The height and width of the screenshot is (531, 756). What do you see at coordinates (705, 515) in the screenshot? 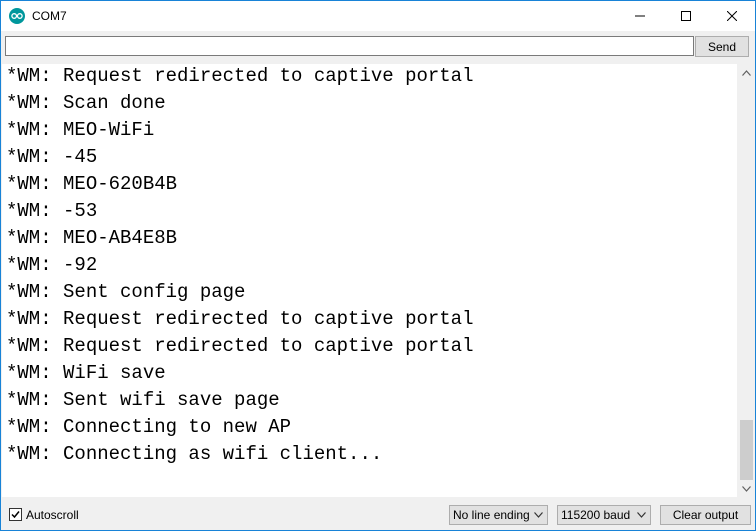
I see `clear-output-button: Clear output` at bounding box center [705, 515].